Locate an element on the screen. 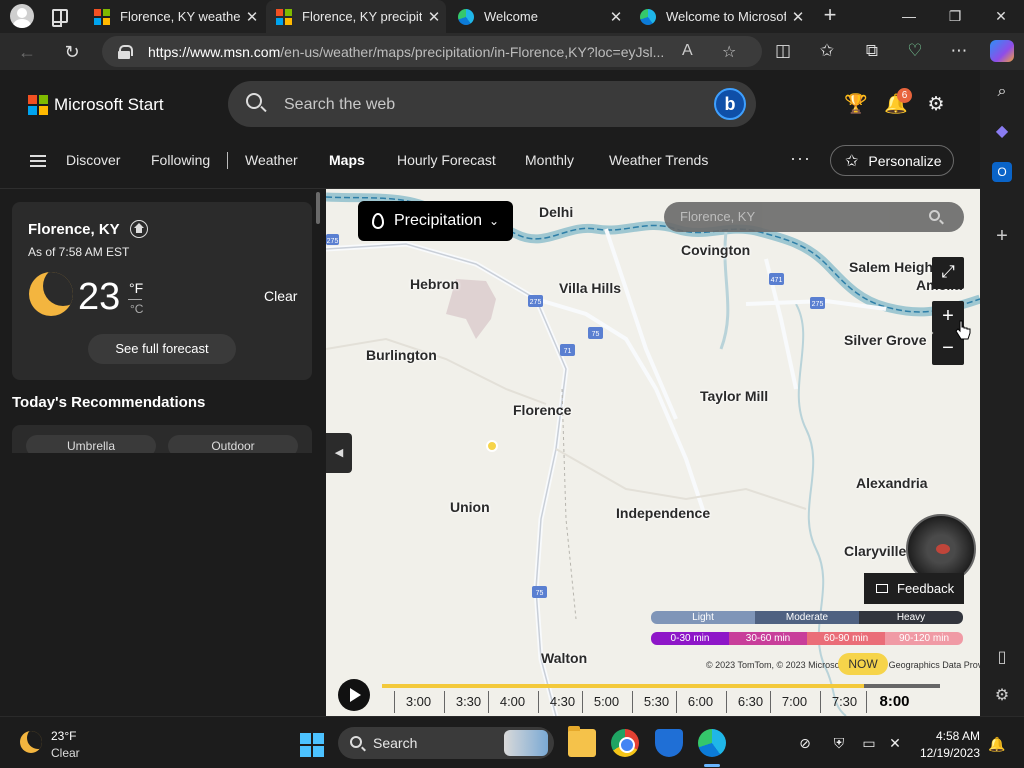 This screenshot has width=1024, height=768. precipitation-layer-dropdown: Precipitation ⌄ is located at coordinates (435, 221).